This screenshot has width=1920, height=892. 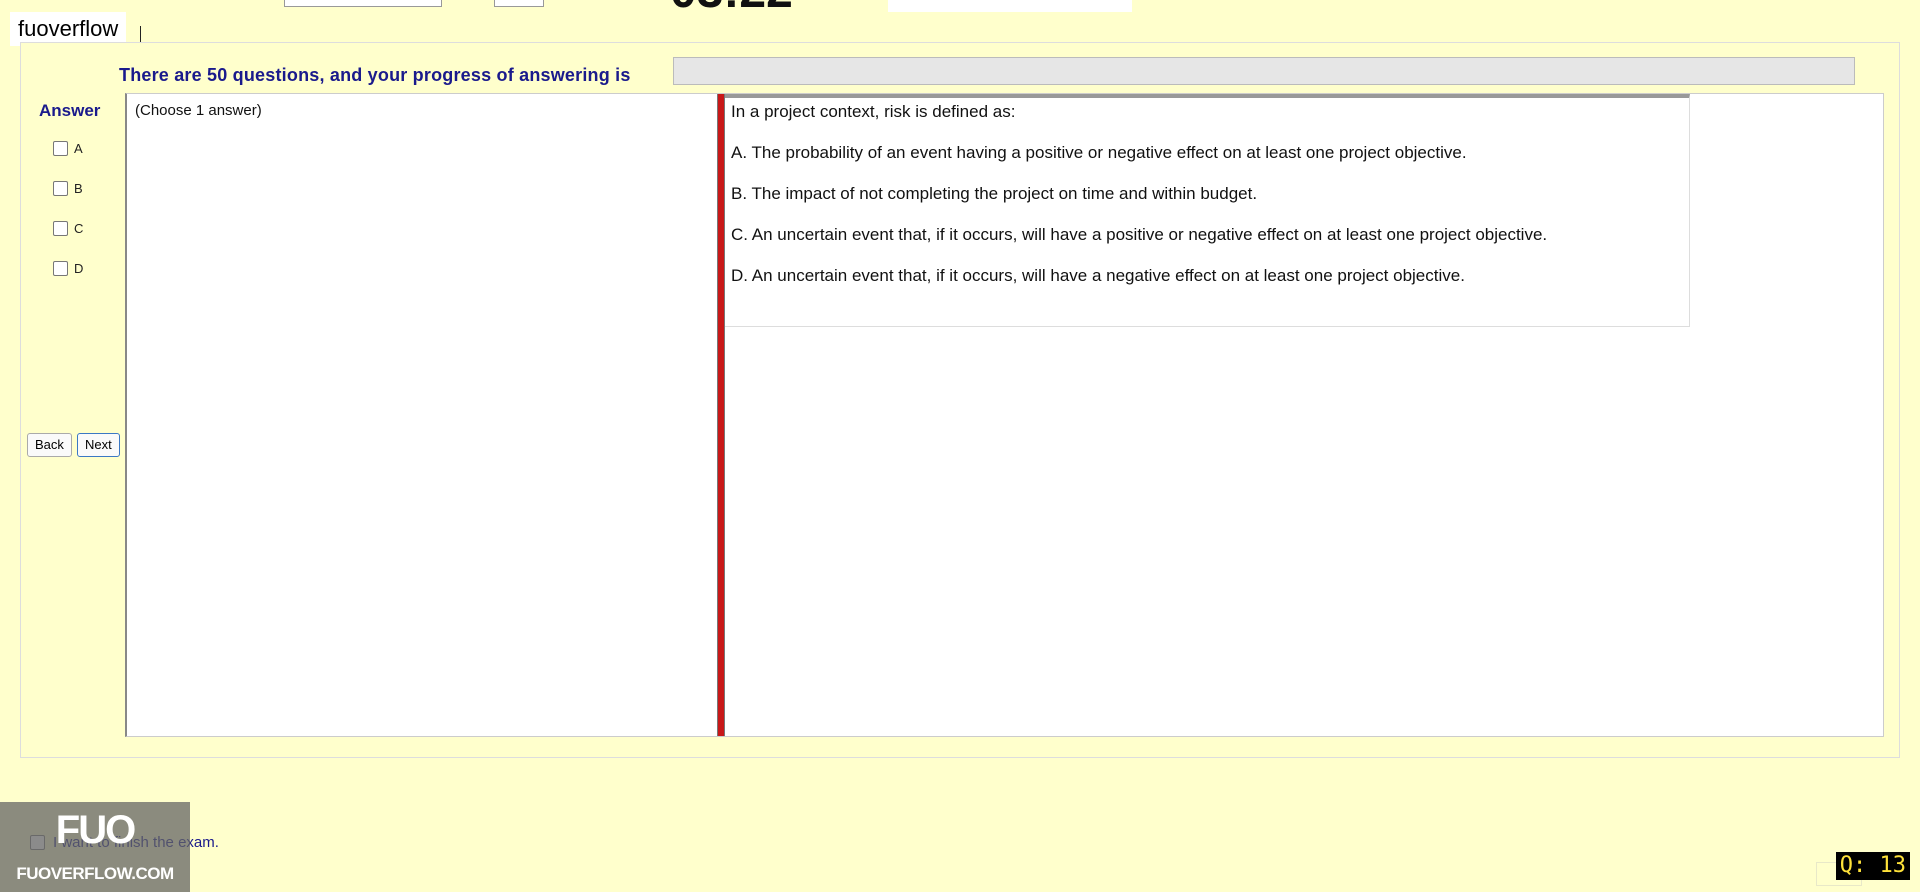 I want to click on answer-option-c-label: C, so click(x=79, y=228).